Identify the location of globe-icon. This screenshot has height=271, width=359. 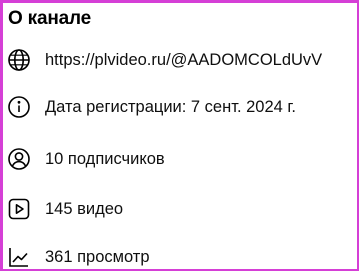
(19, 60).